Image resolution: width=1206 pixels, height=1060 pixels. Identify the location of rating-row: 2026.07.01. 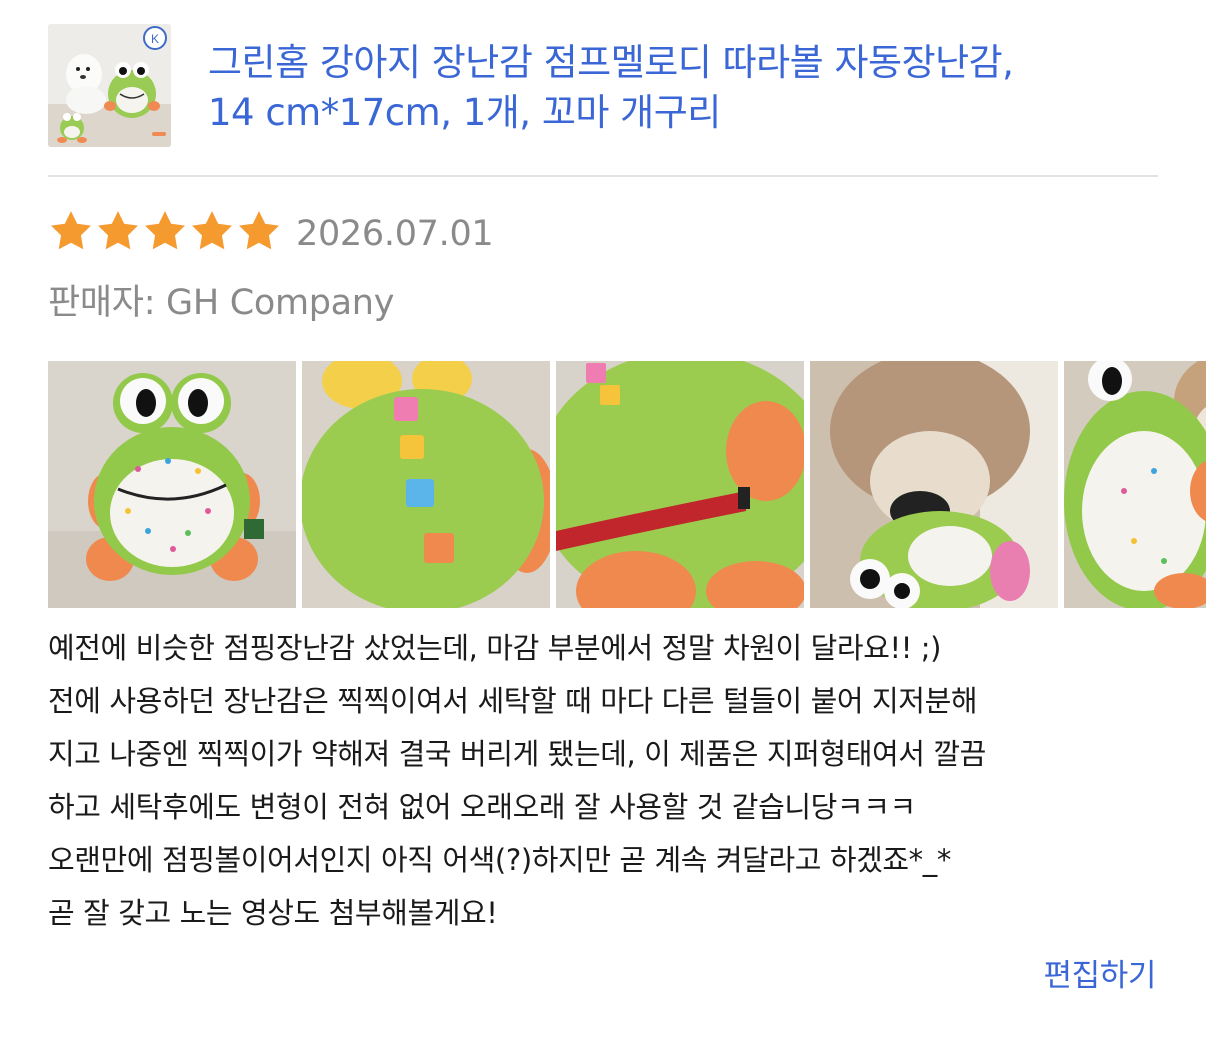
(271, 234).